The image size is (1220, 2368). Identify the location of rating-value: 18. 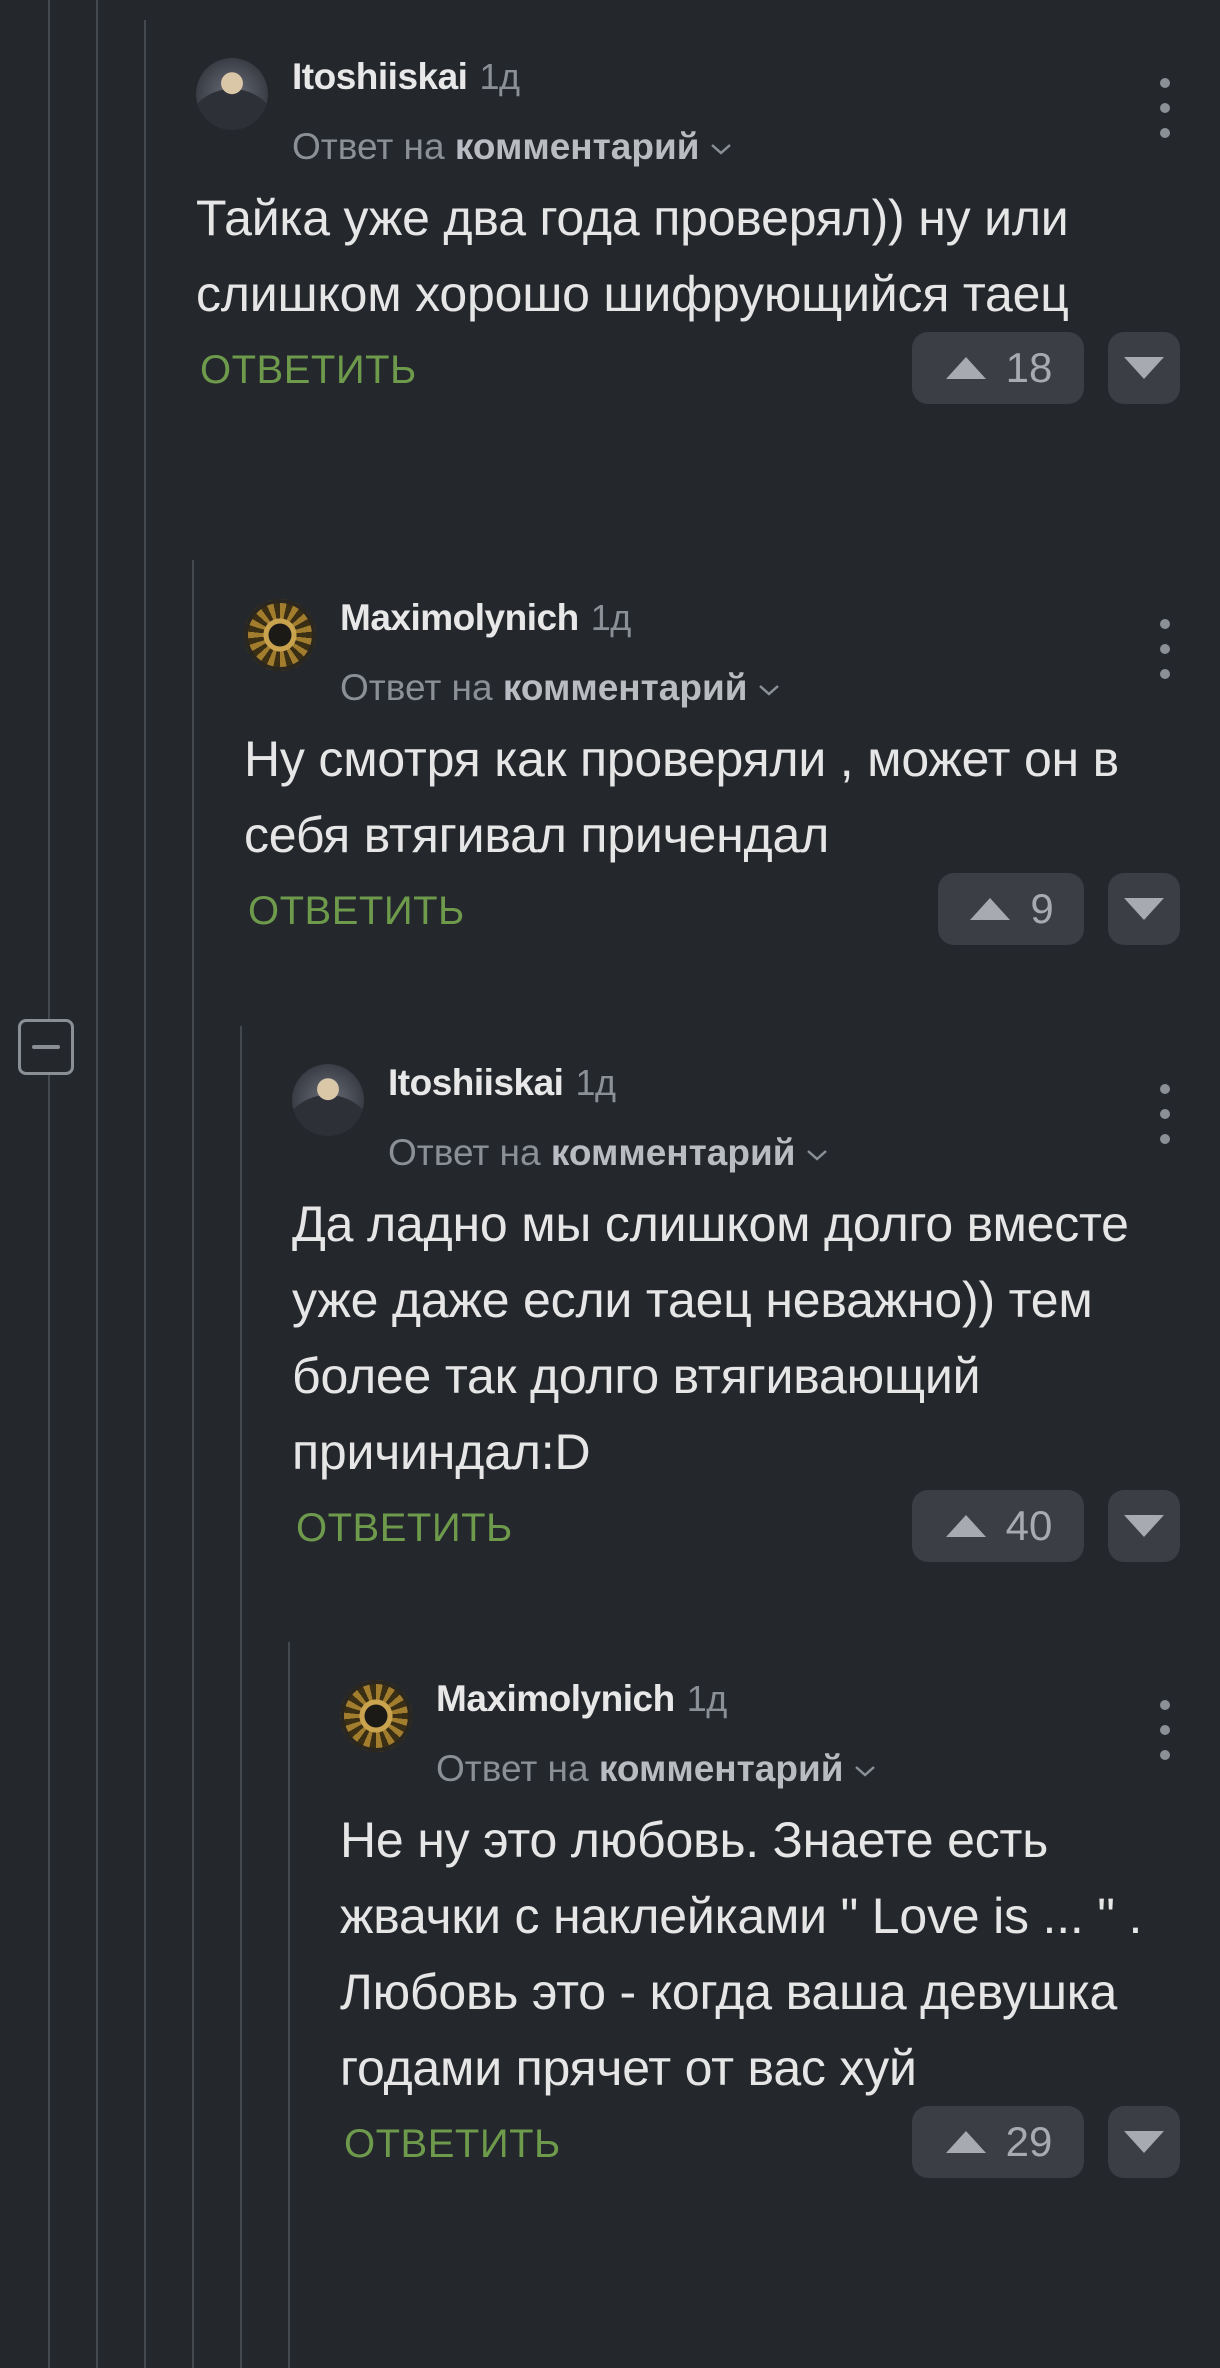
(1029, 367).